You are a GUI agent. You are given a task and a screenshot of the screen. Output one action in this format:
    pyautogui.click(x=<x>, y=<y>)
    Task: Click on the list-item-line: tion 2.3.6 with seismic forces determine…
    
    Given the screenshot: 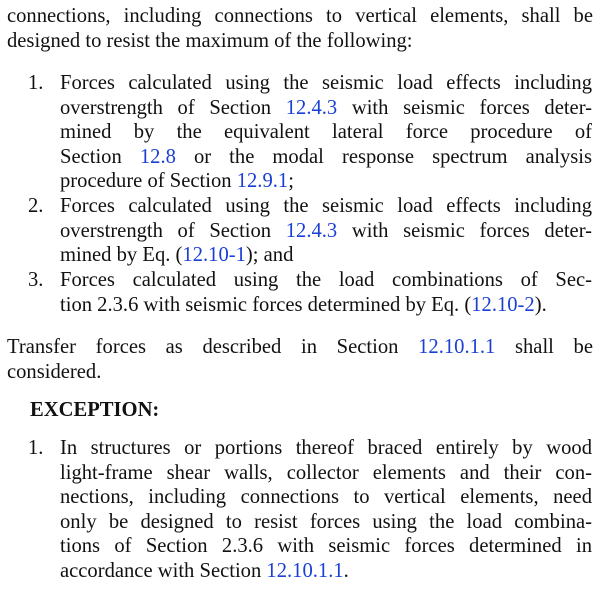 What is the action you would take?
    pyautogui.click(x=303, y=304)
    